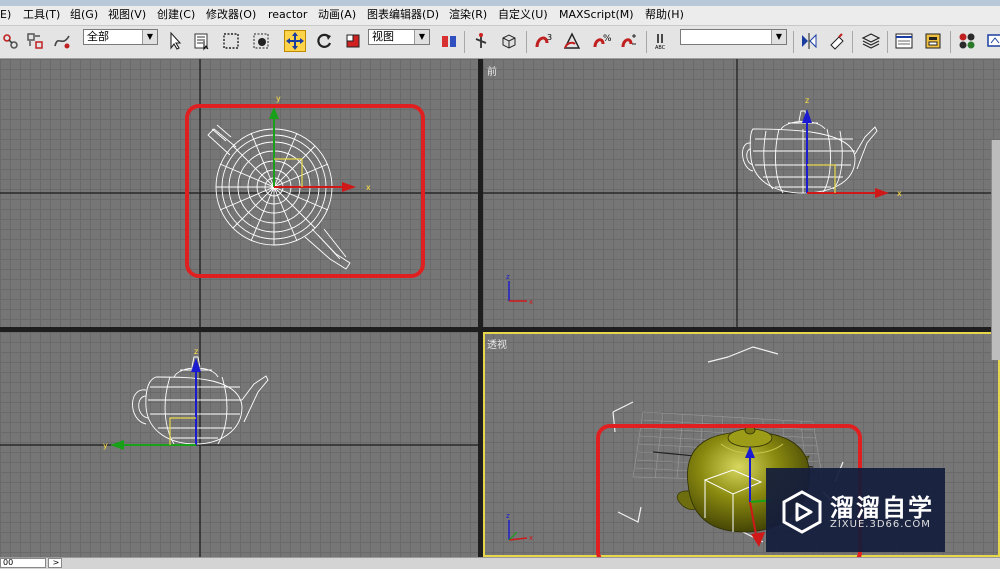  I want to click on curve-editor-icon, so click(904, 41).